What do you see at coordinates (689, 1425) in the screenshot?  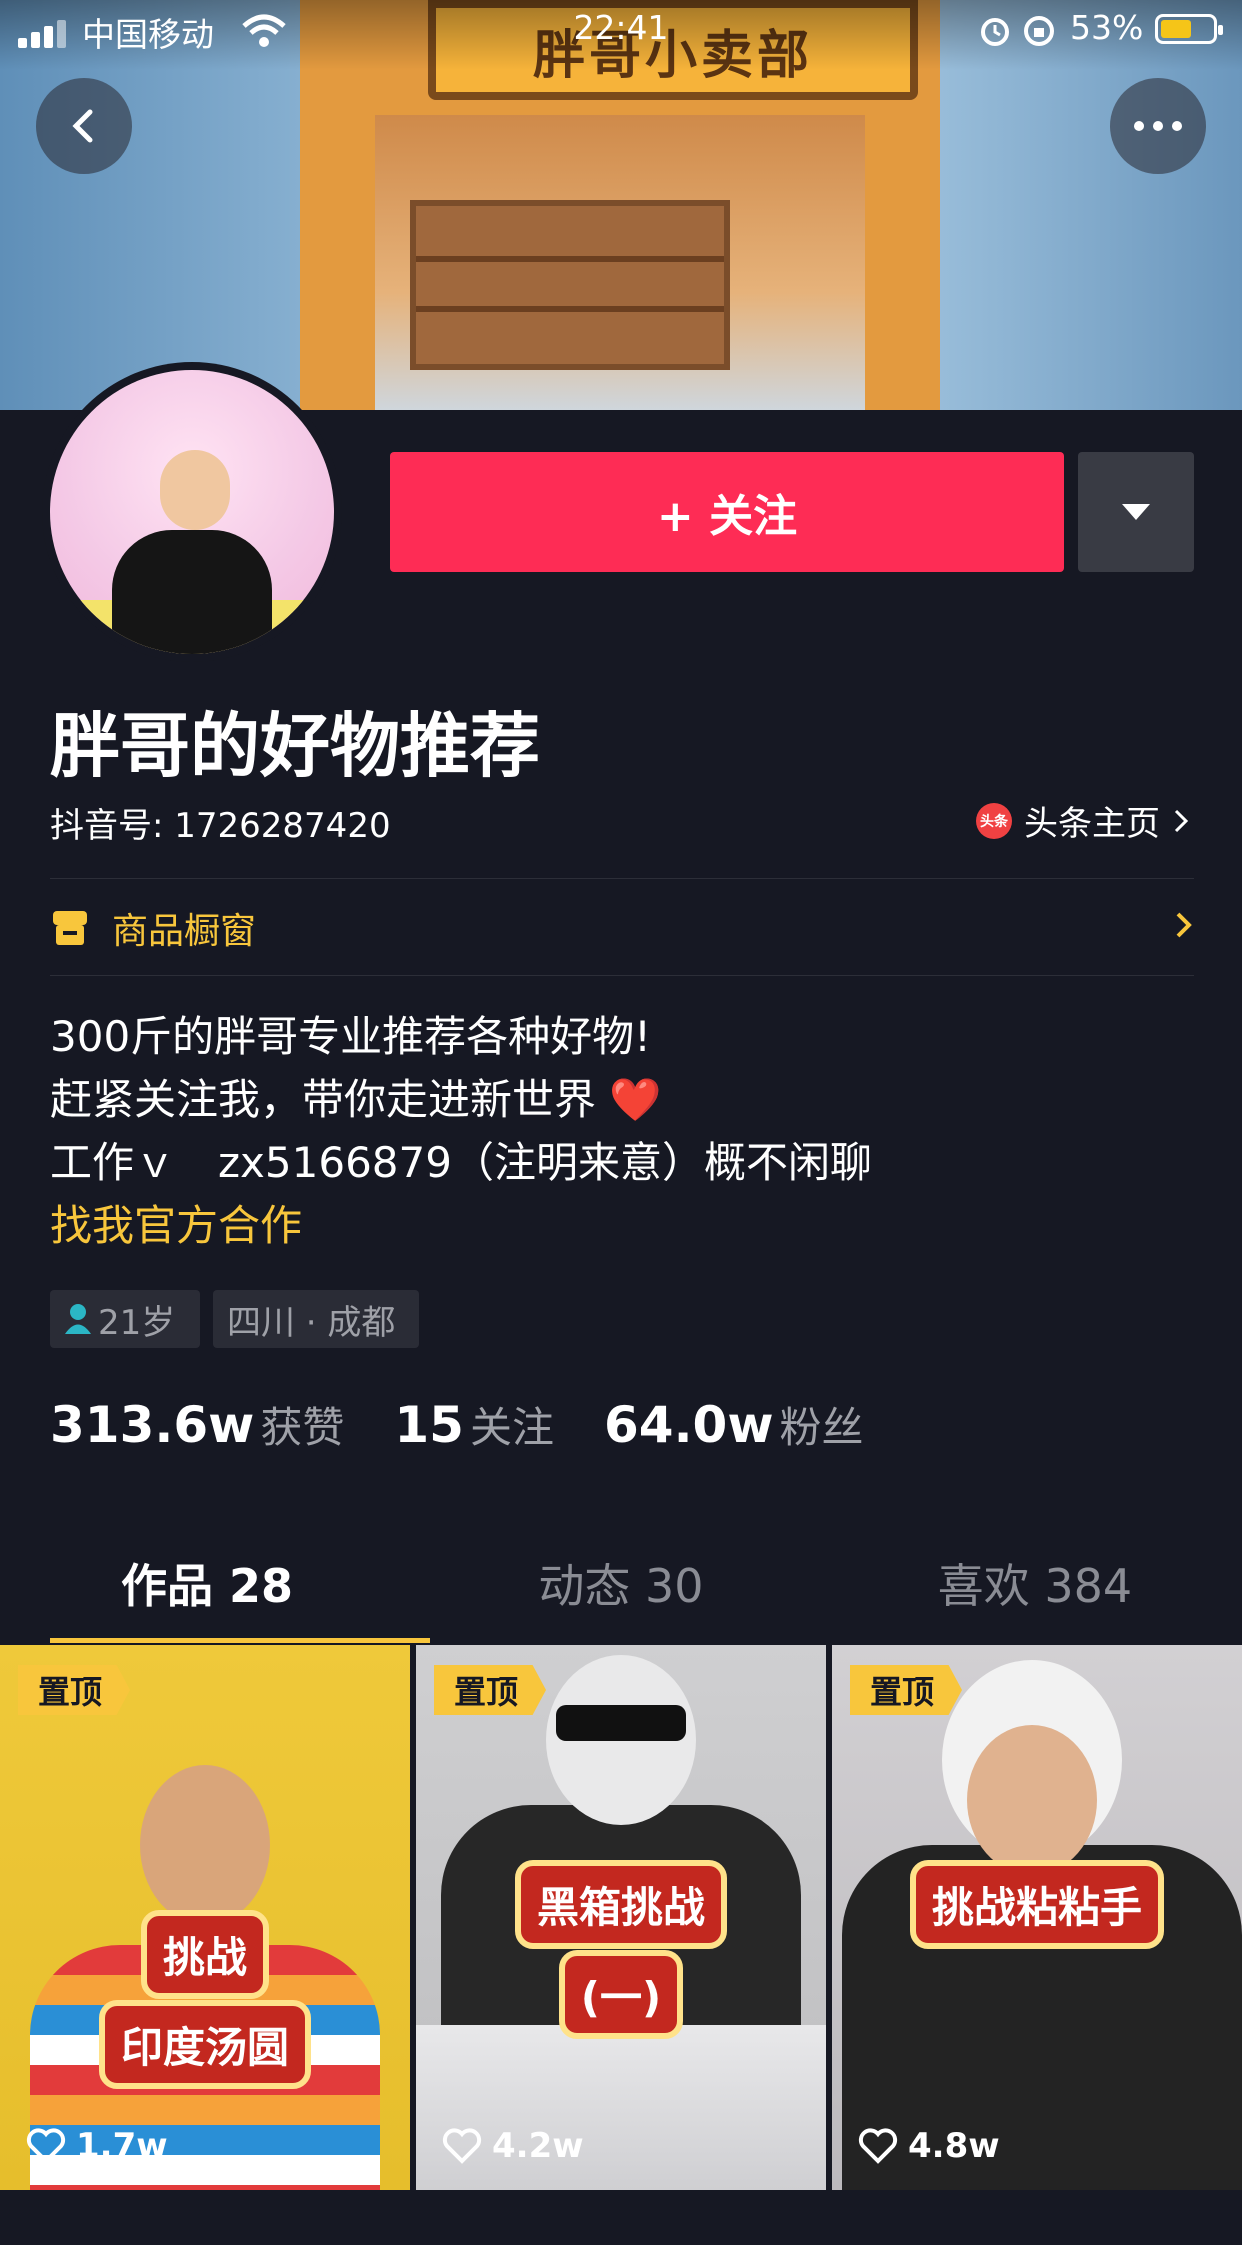 I see `followers-count: 64.0w` at bounding box center [689, 1425].